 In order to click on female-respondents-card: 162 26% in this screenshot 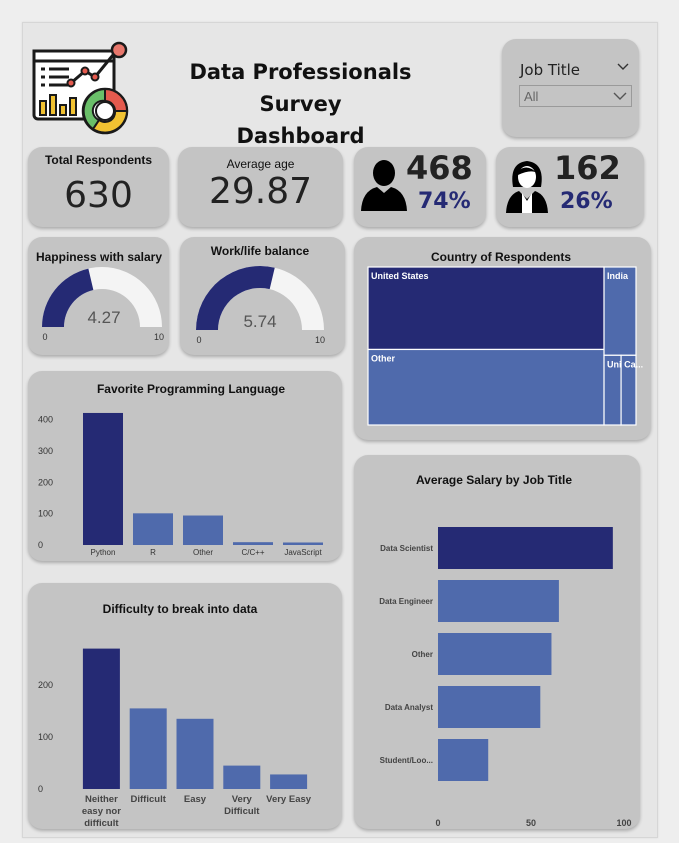, I will do `click(570, 187)`.